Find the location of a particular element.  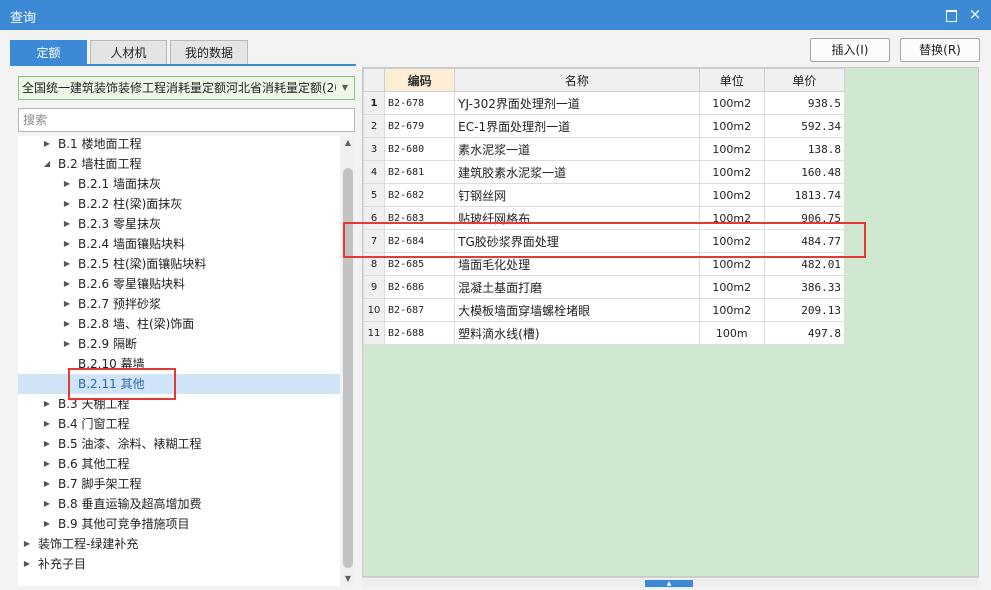

header-price: 单价 is located at coordinates (804, 80).